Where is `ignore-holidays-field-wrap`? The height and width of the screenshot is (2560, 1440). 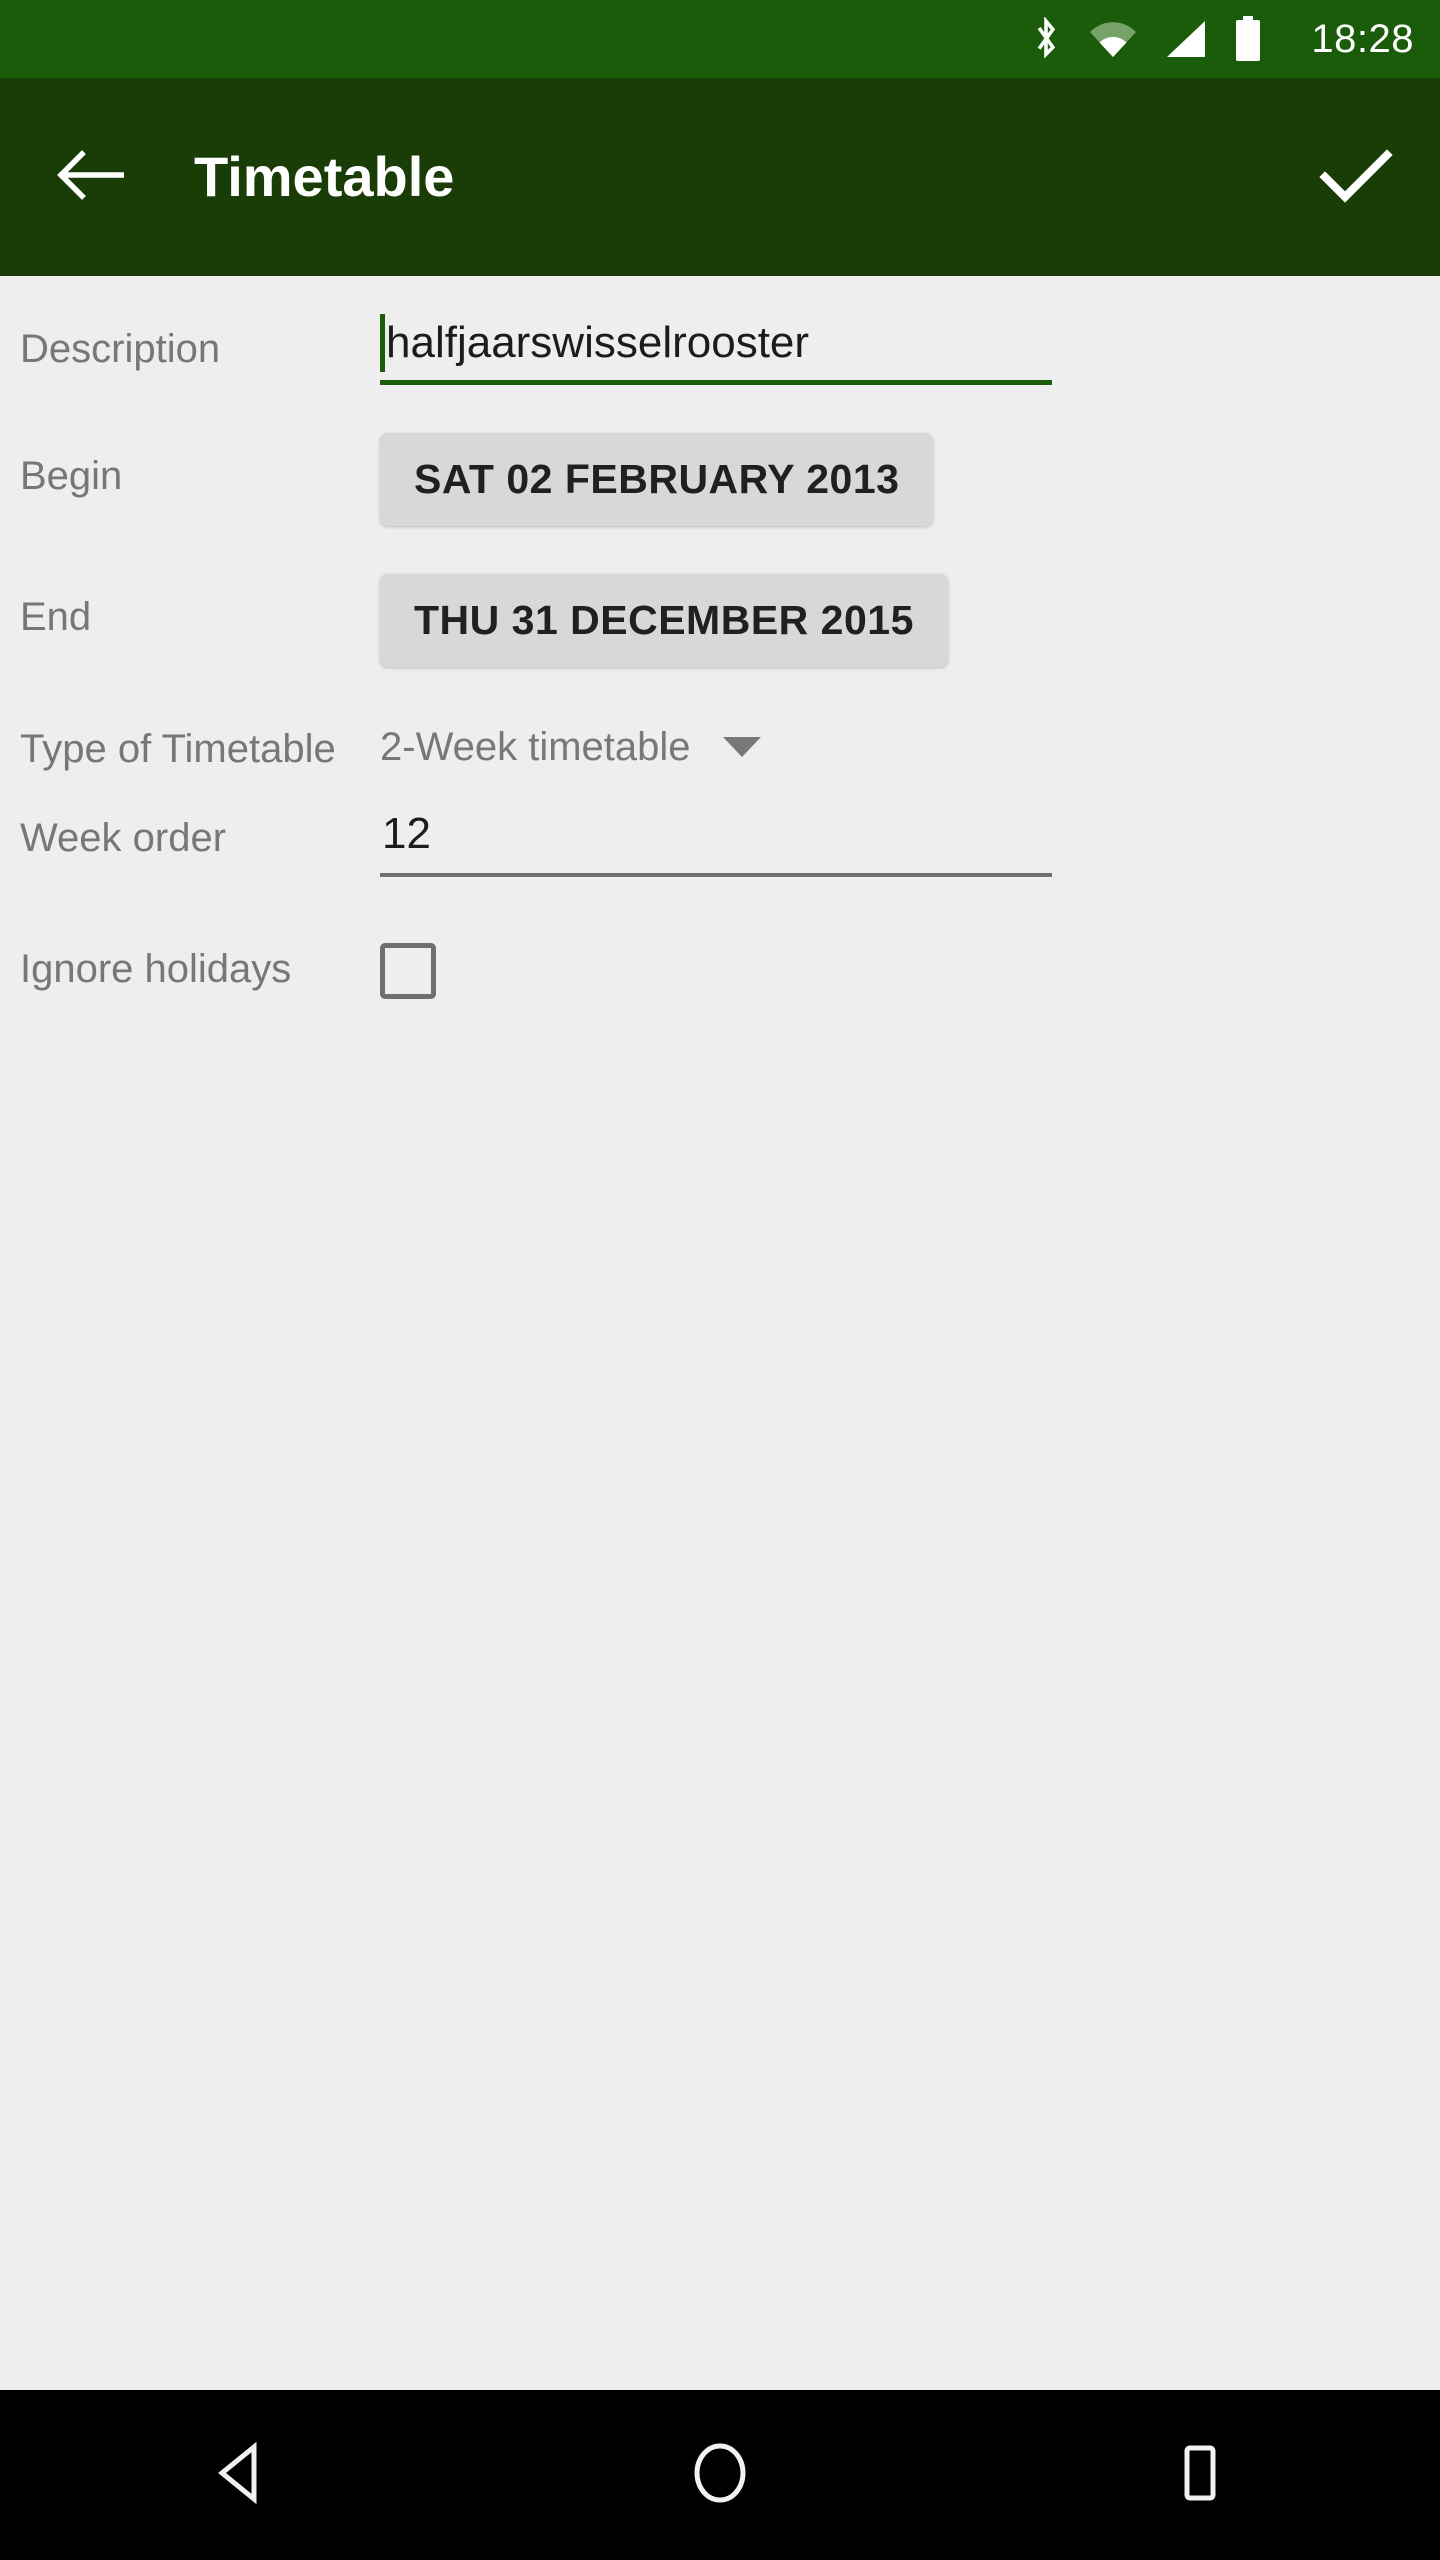 ignore-holidays-field-wrap is located at coordinates (900, 969).